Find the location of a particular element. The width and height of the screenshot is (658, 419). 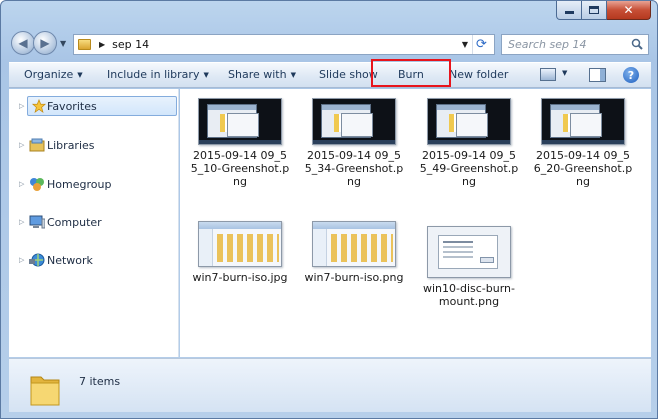

file-name: 2015-09-14 09_55_10-Greenshot.png is located at coordinates (240, 168).